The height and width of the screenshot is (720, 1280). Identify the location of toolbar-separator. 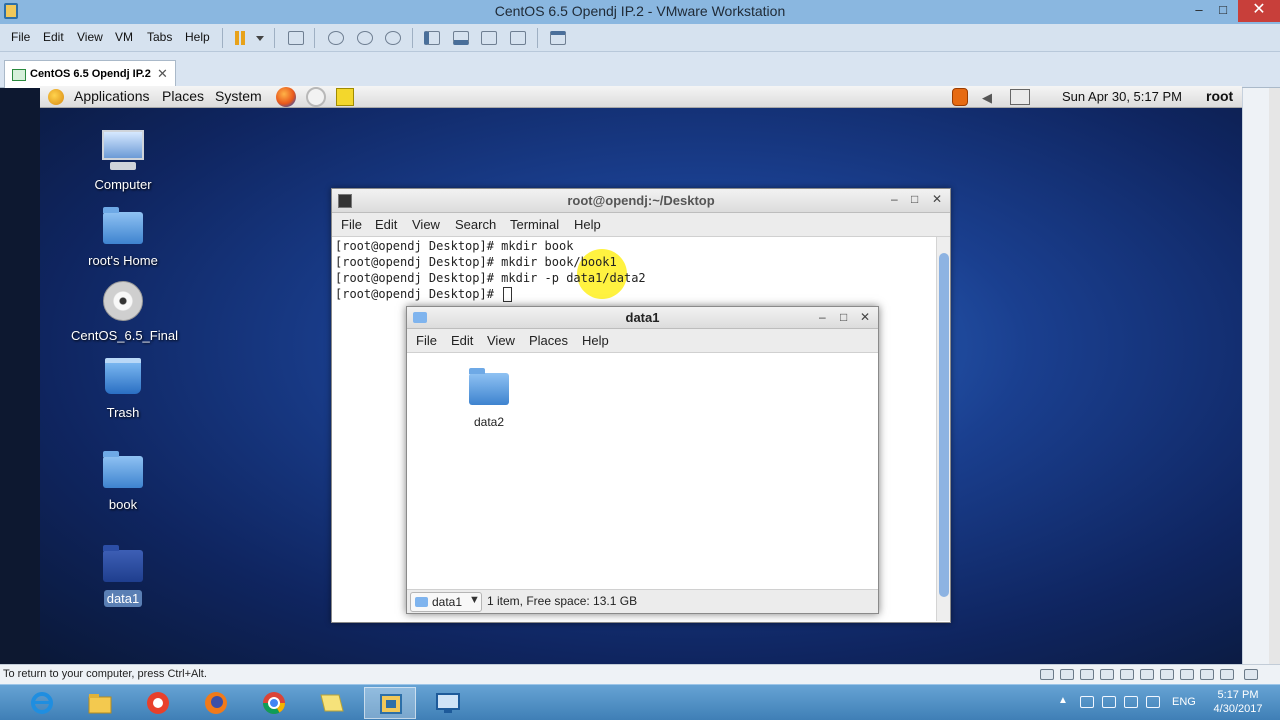
(314, 38).